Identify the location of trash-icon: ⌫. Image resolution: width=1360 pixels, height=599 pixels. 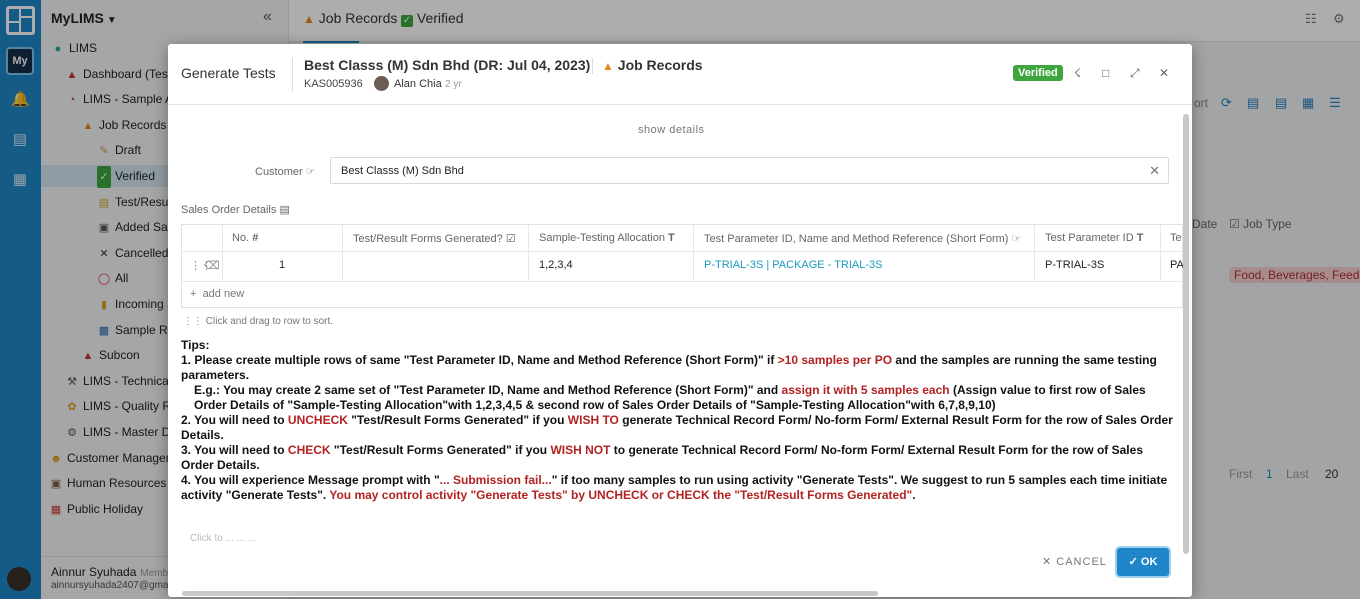
(212, 265).